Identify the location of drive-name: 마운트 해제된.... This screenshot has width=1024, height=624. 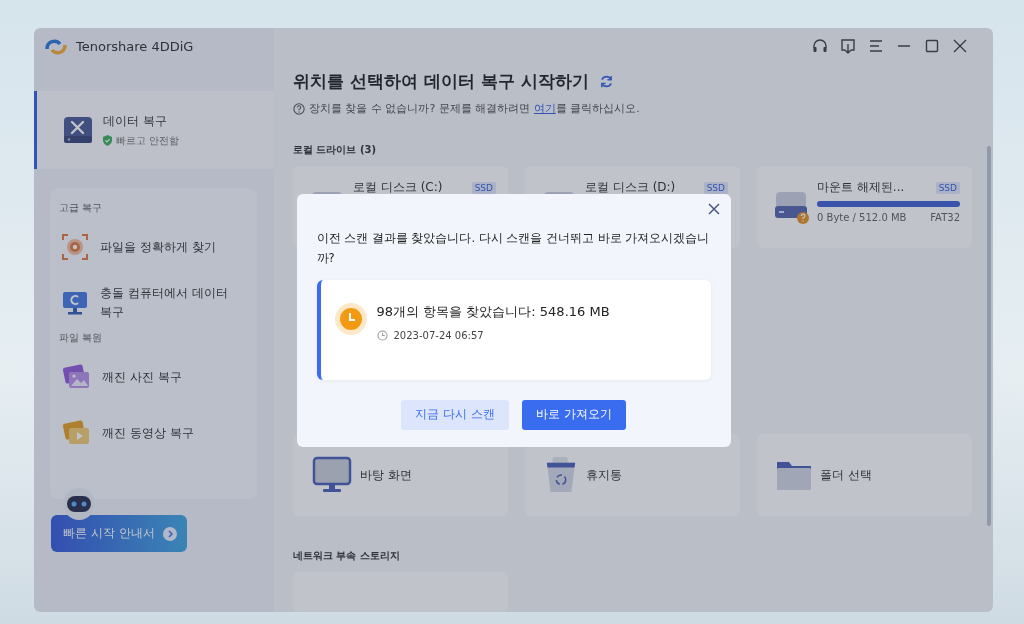
(861, 188).